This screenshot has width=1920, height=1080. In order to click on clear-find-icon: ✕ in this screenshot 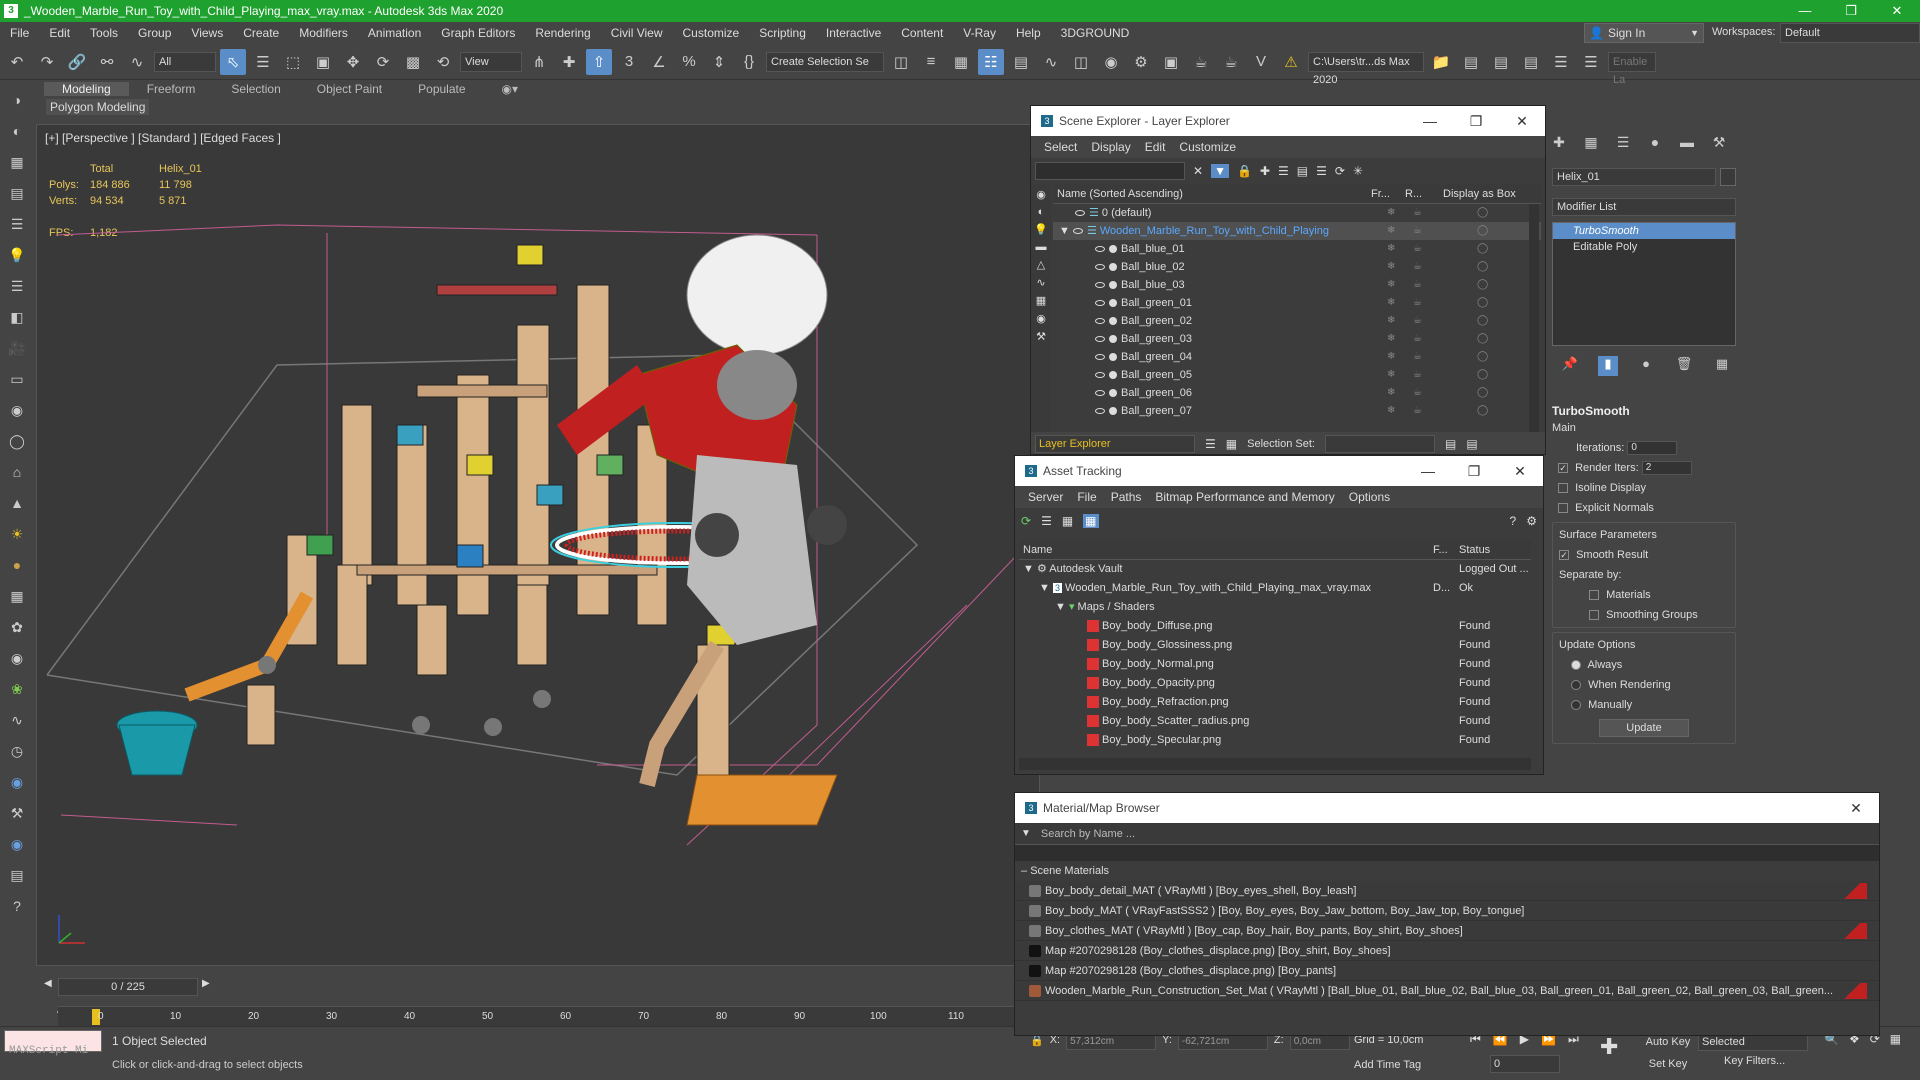, I will do `click(1198, 171)`.